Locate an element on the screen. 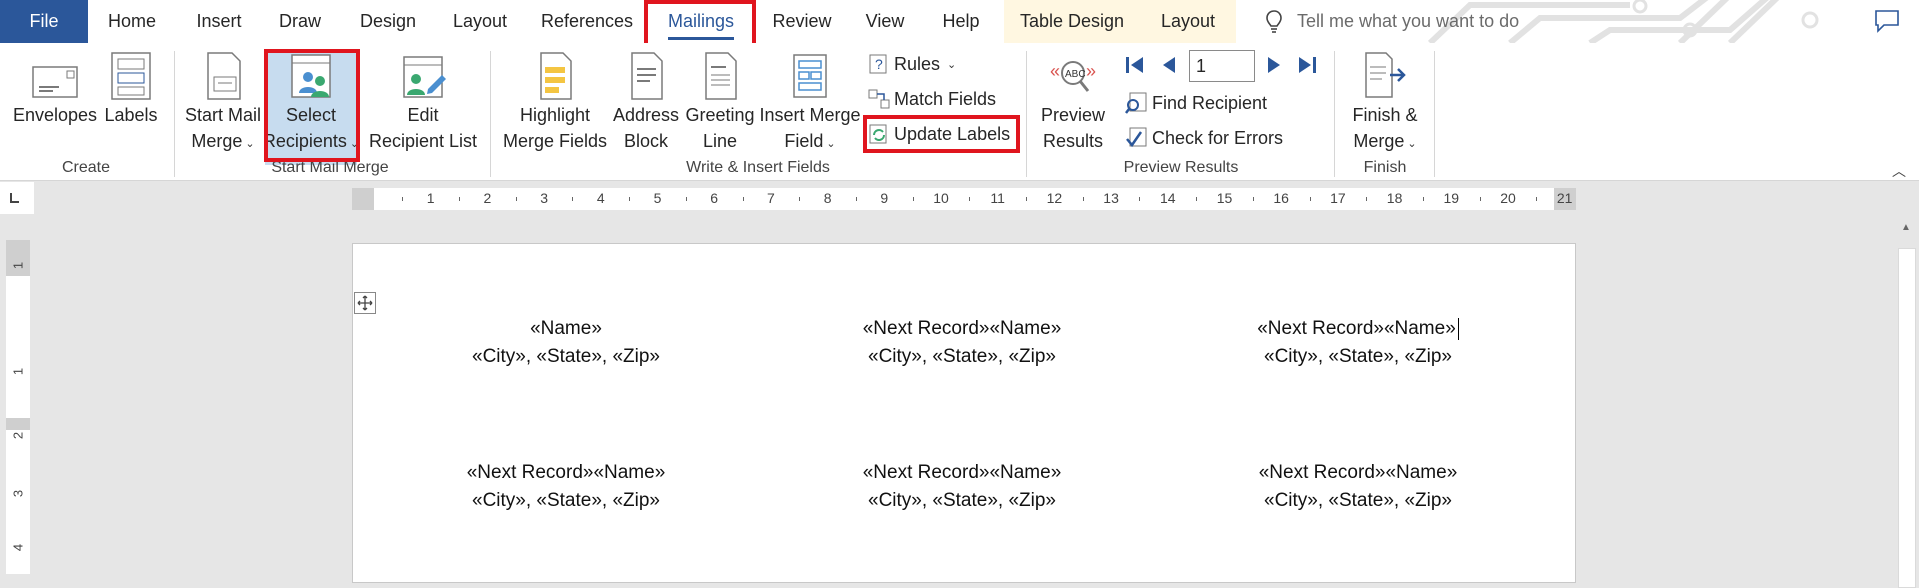 This screenshot has width=1919, height=588. ruler-number: 7 is located at coordinates (770, 198).